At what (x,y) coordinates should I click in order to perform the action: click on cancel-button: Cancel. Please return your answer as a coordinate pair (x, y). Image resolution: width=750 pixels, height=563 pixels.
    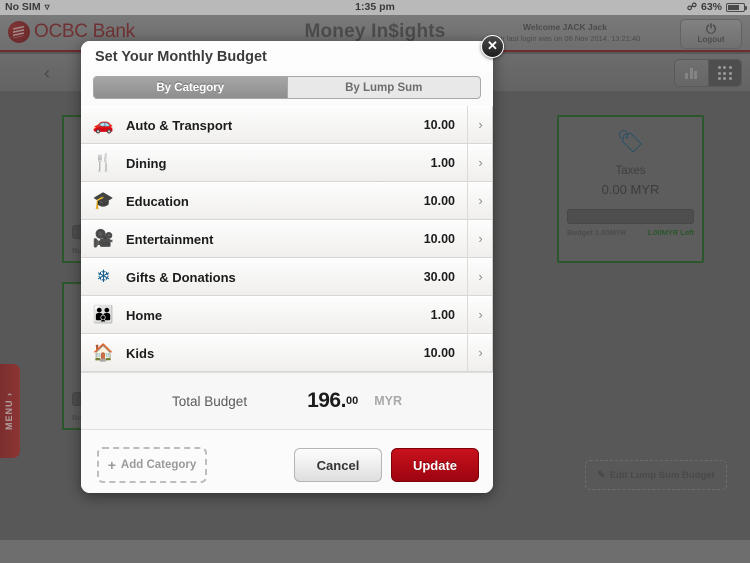
    Looking at the image, I should click on (338, 465).